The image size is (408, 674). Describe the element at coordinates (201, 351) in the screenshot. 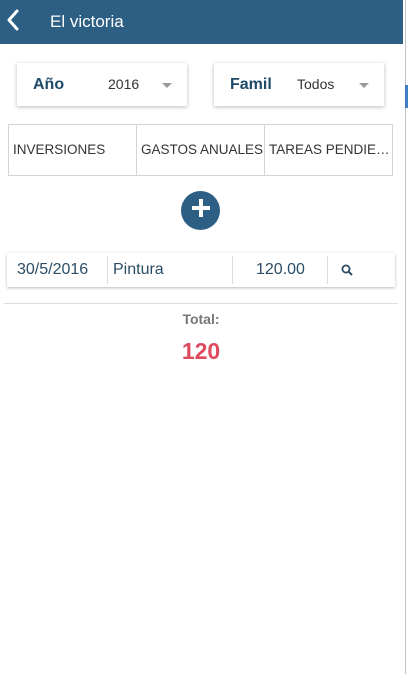

I see `total-value: 120` at that location.